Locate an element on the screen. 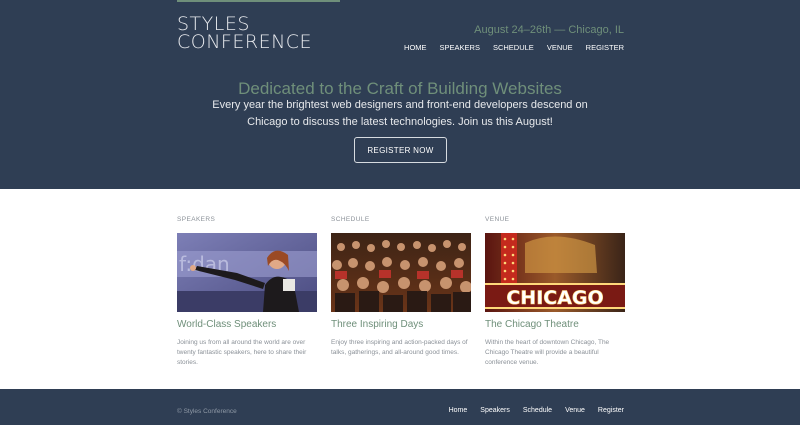  nav-venue: VENUE is located at coordinates (560, 47).